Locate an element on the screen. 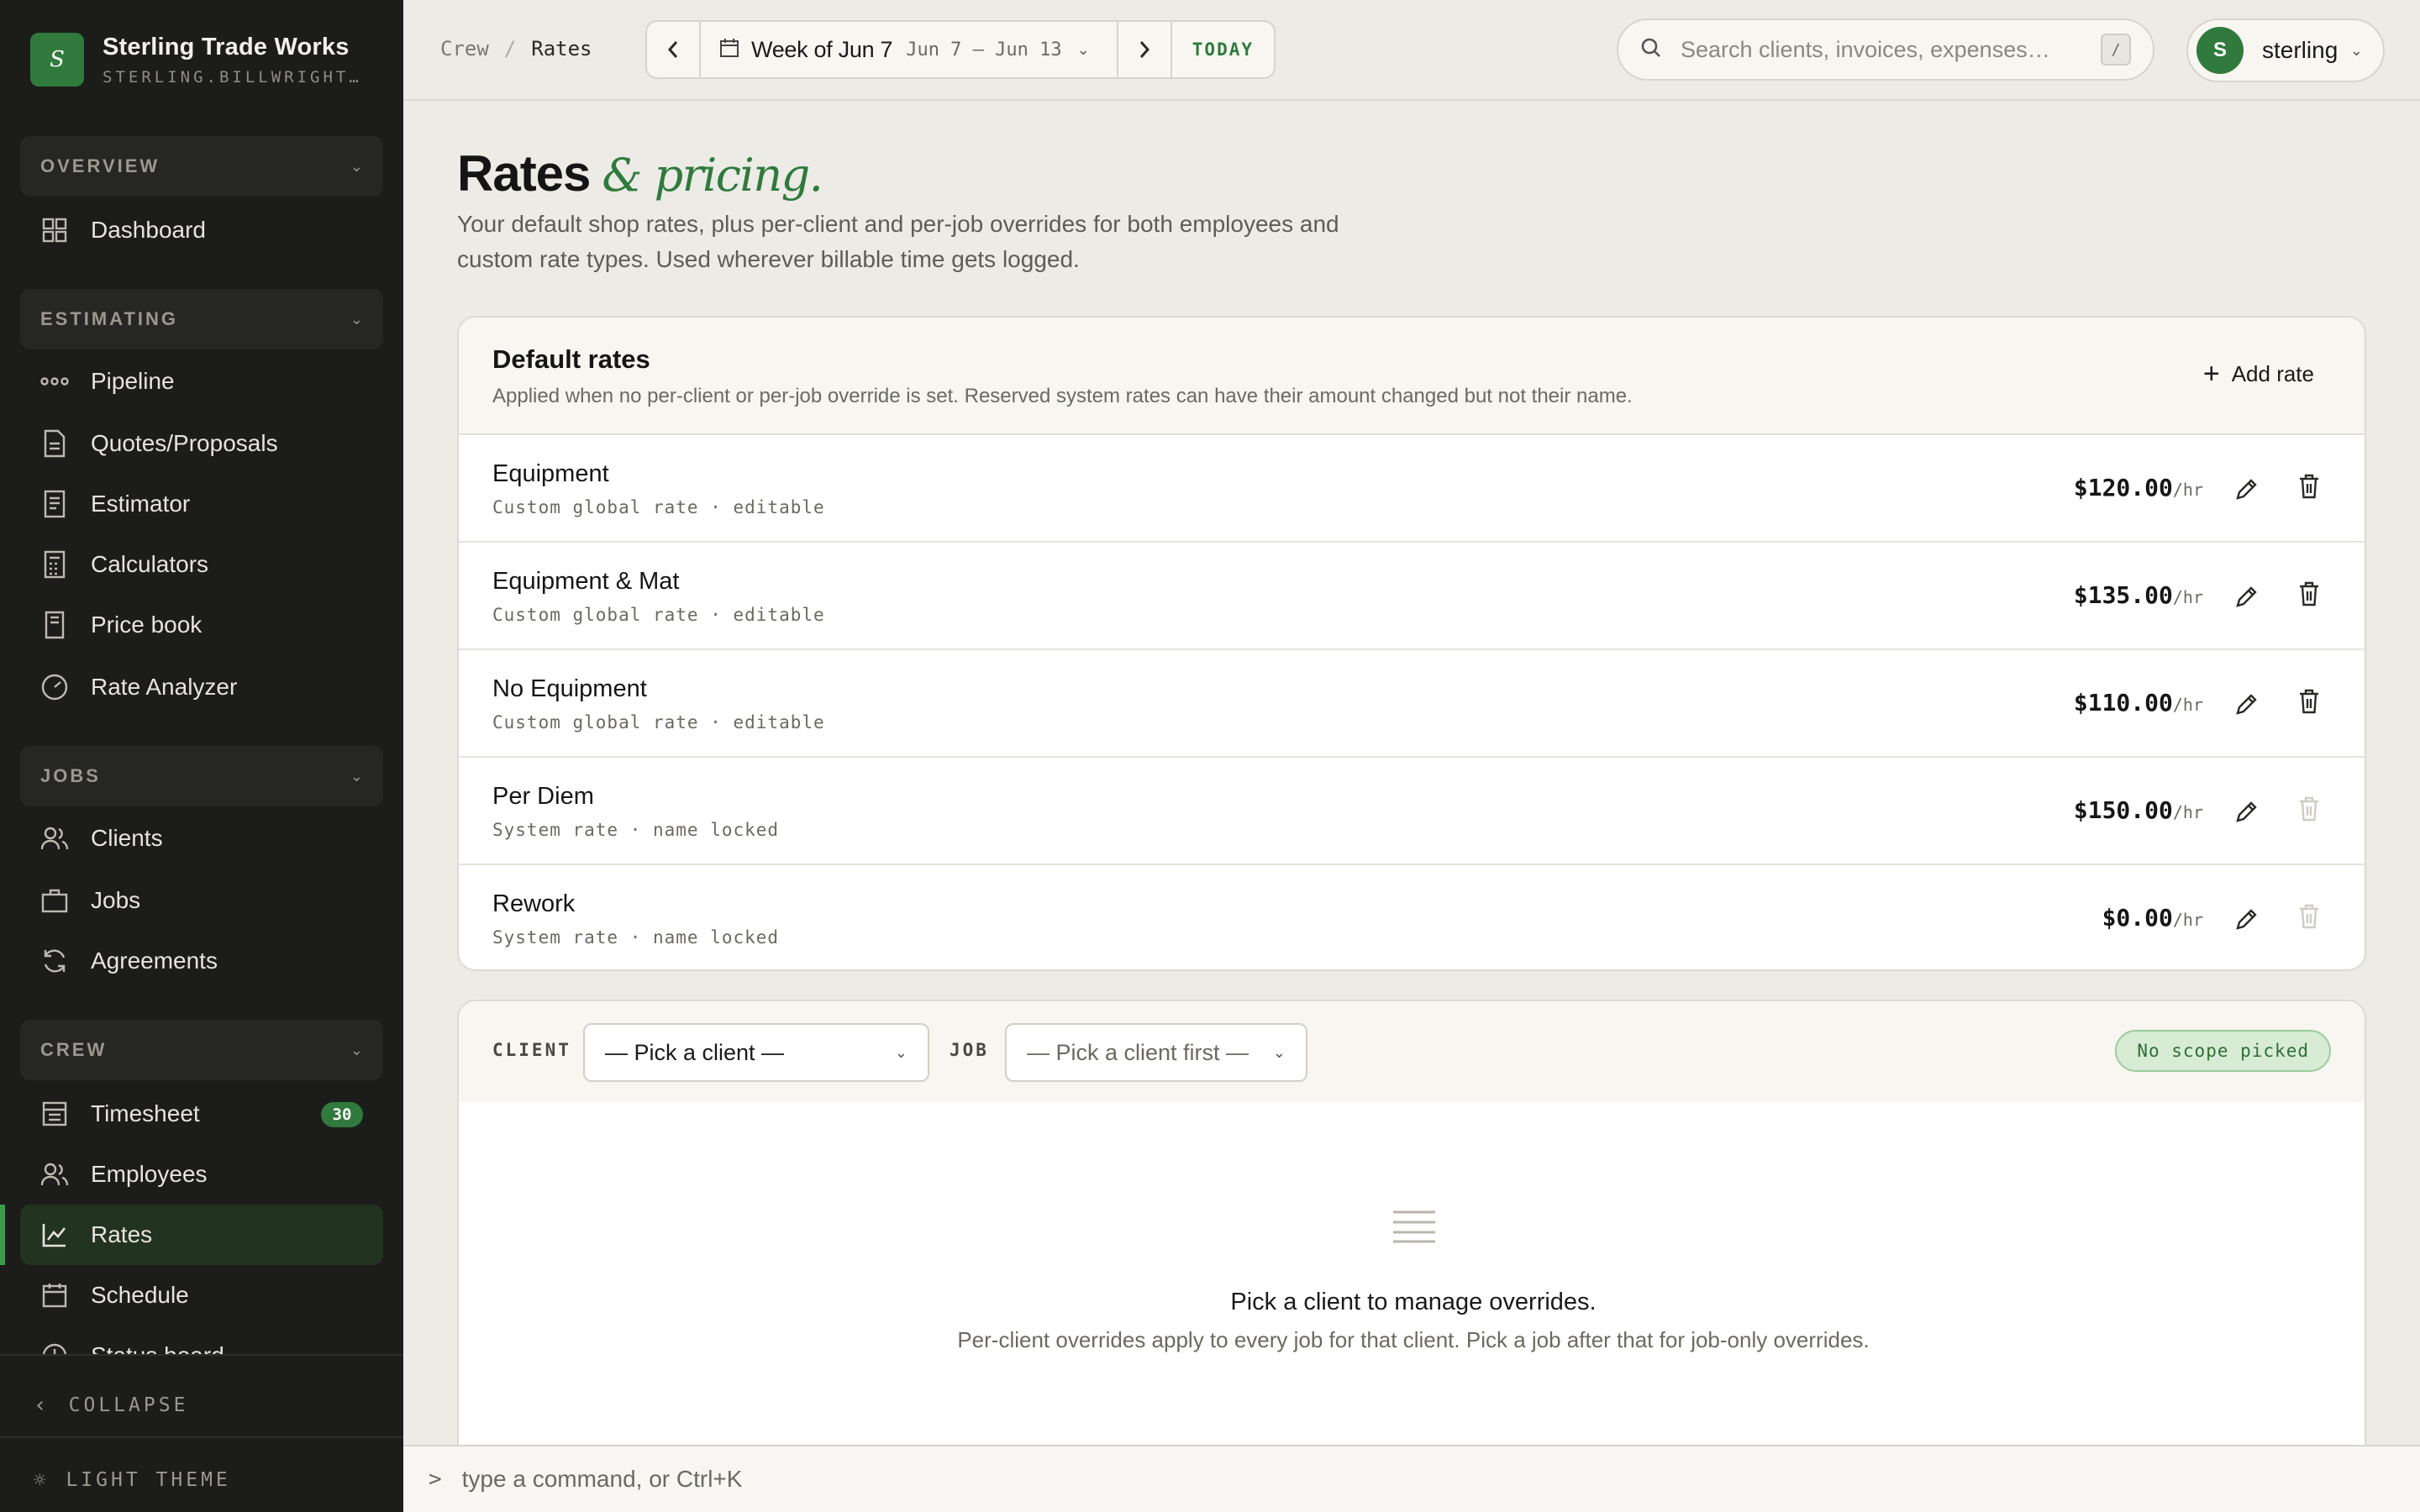  section-label: ESTIMATING is located at coordinates (109, 318).